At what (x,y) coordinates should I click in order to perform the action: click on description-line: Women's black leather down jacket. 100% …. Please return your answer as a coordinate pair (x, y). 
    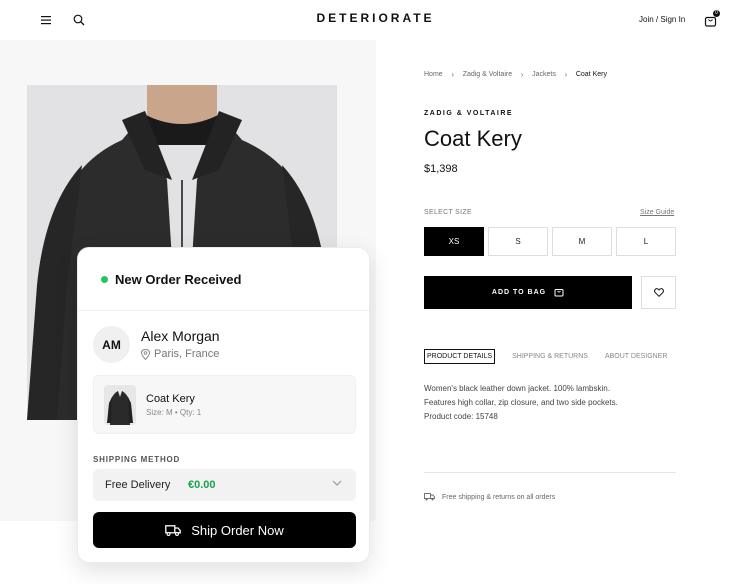
    Looking at the image, I should click on (517, 388).